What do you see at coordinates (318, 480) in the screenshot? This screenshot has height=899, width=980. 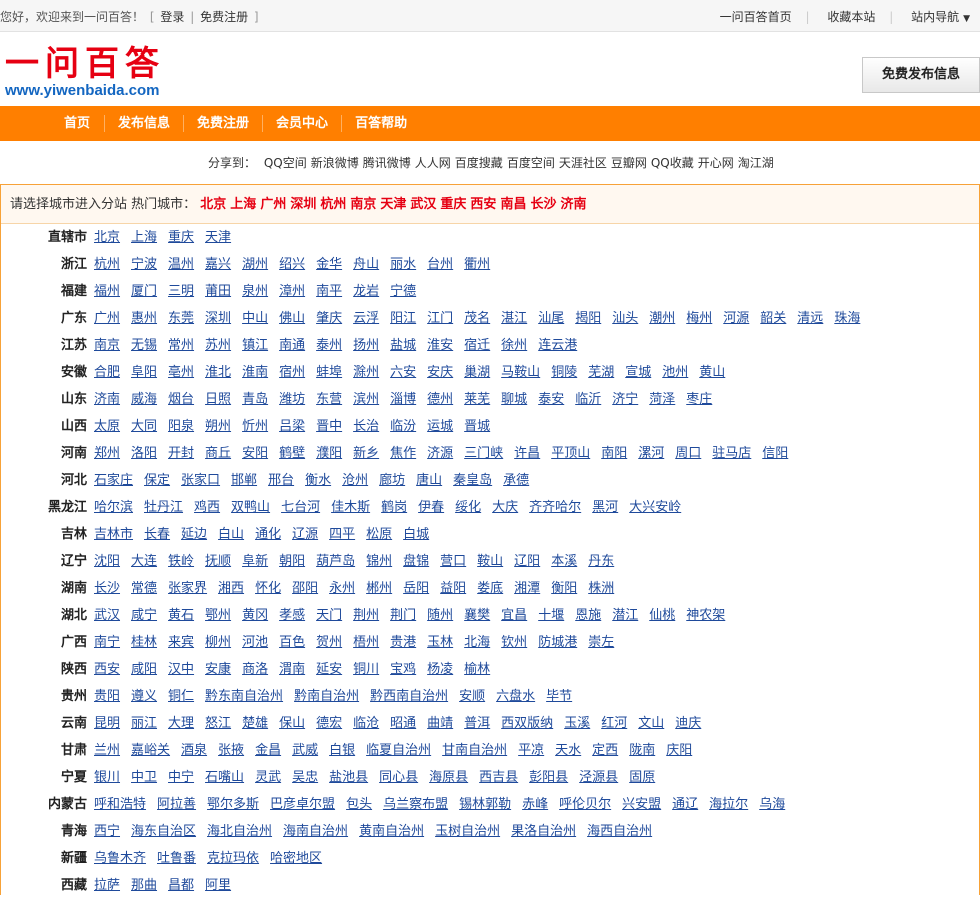 I see `city-link: 衡水` at bounding box center [318, 480].